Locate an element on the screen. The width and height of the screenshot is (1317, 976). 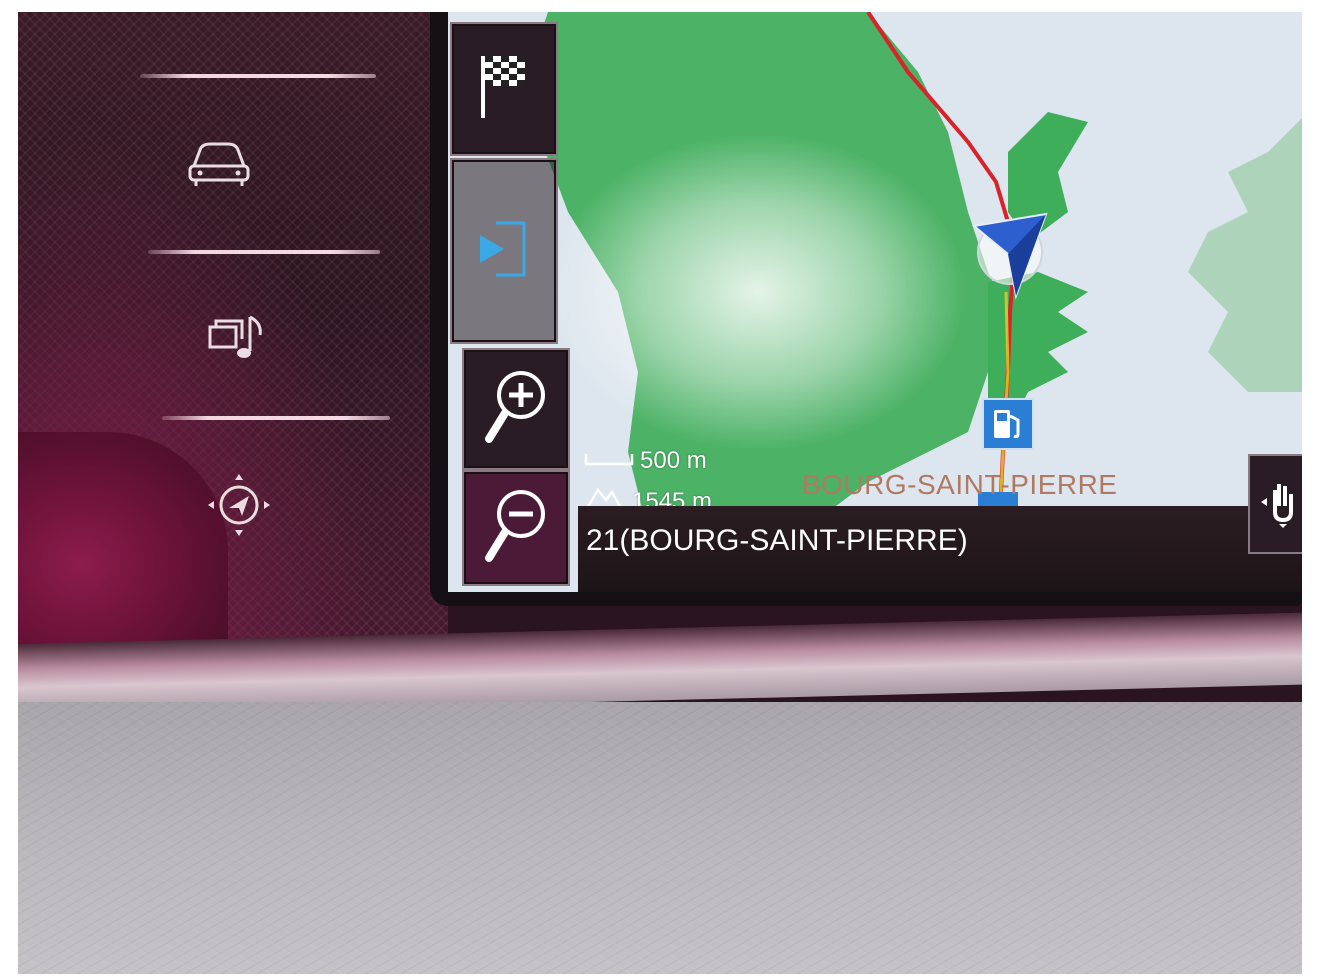
town-label: BOURG-SAINT-PIERRE is located at coordinates (960, 484).